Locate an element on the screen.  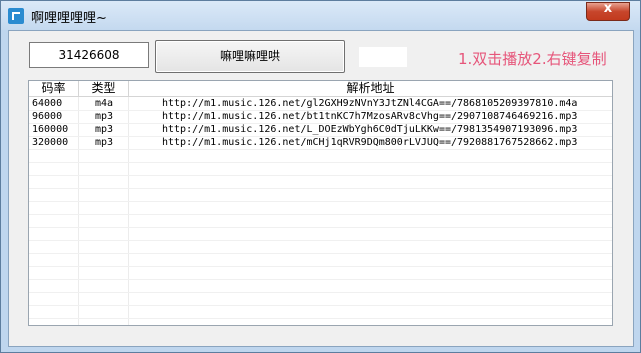
column-header-type: 类型 is located at coordinates (104, 89).